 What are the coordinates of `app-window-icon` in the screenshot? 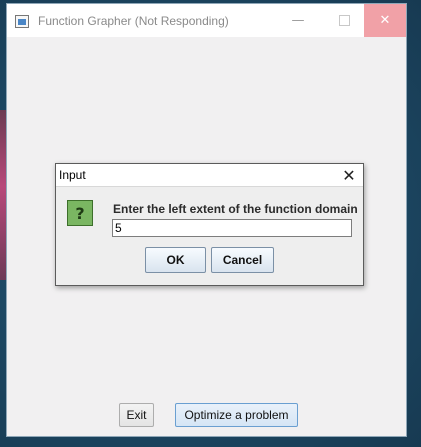 It's located at (22, 21).